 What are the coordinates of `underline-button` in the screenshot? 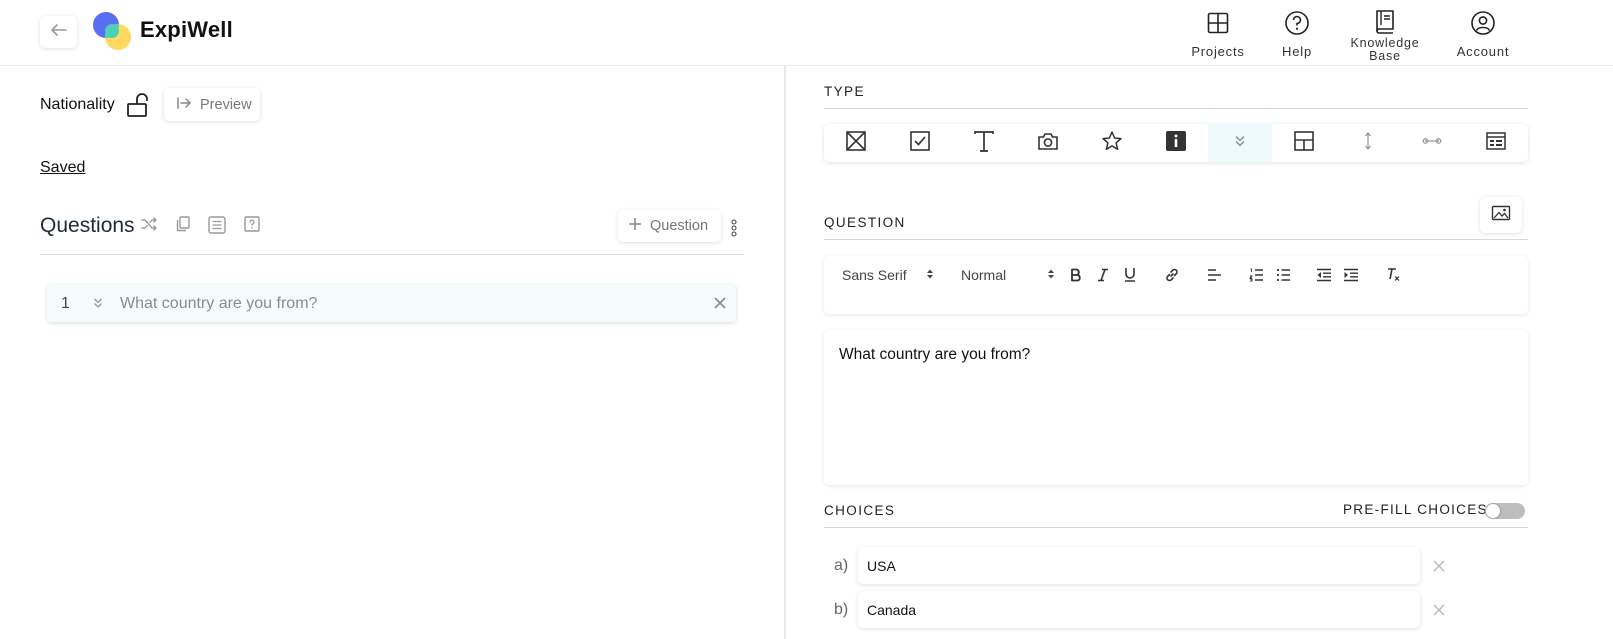 It's located at (1130, 277).